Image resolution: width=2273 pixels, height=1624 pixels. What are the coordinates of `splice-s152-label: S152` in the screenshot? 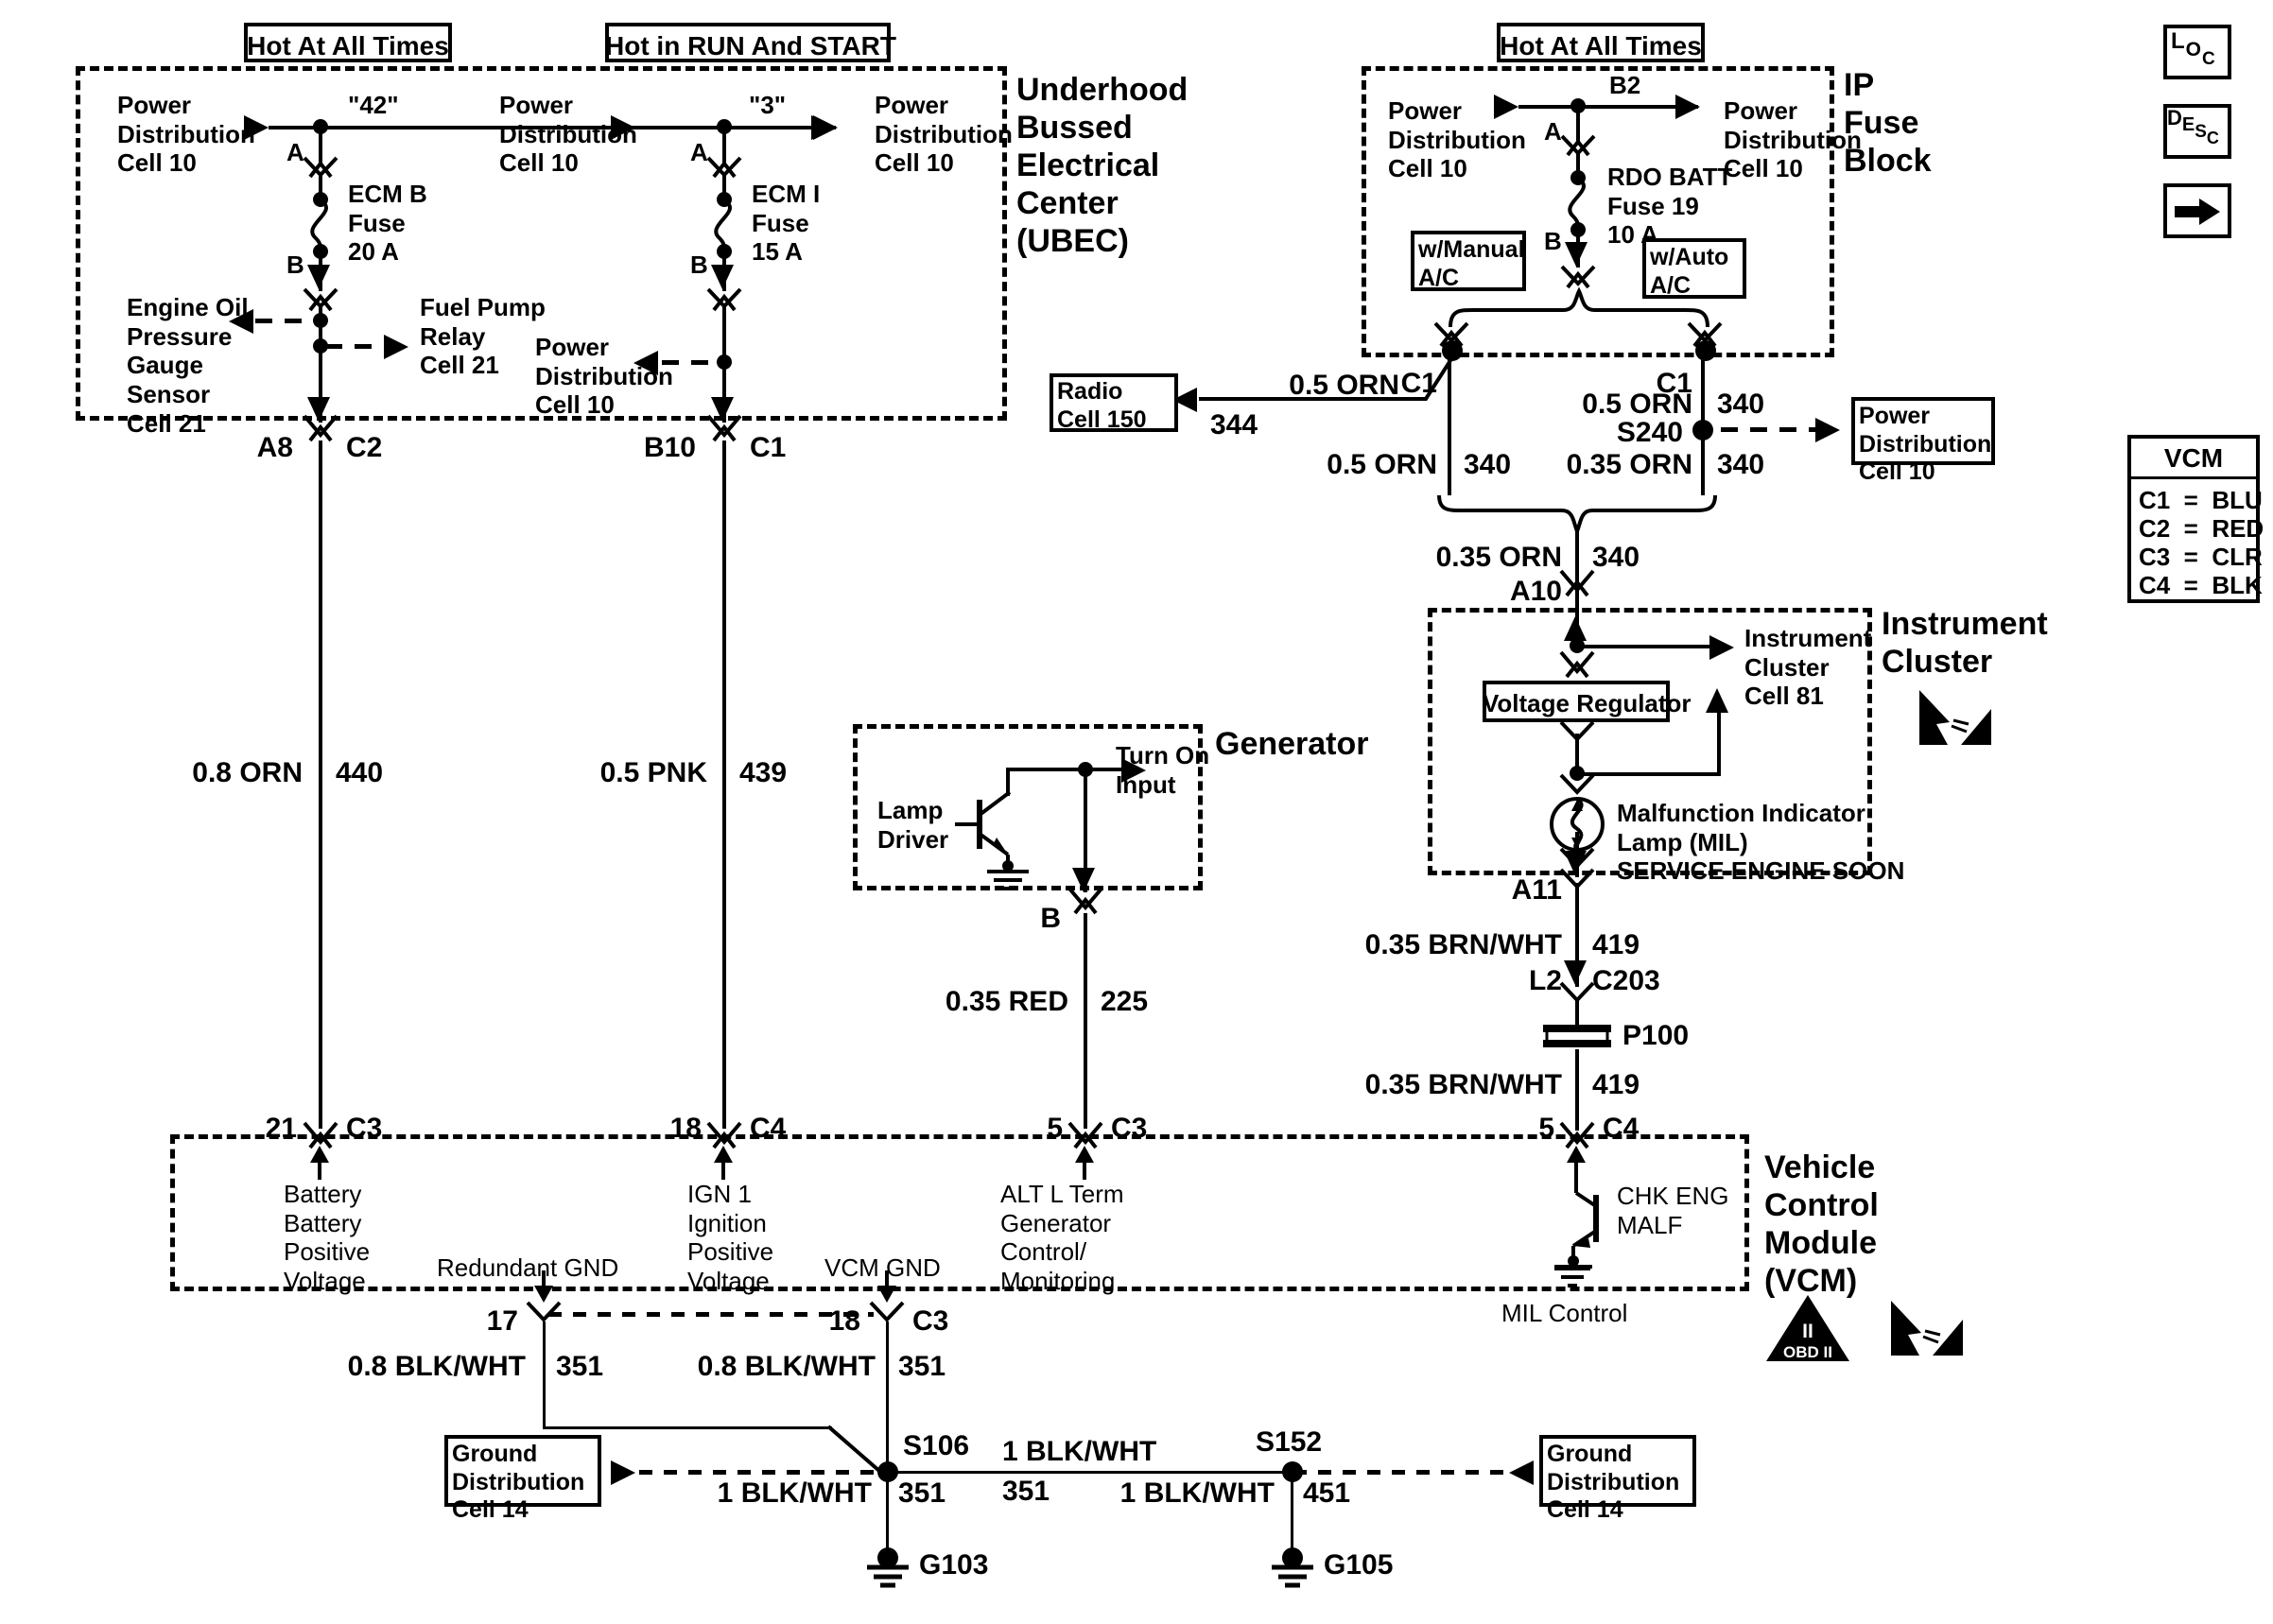 It's located at (1289, 1442).